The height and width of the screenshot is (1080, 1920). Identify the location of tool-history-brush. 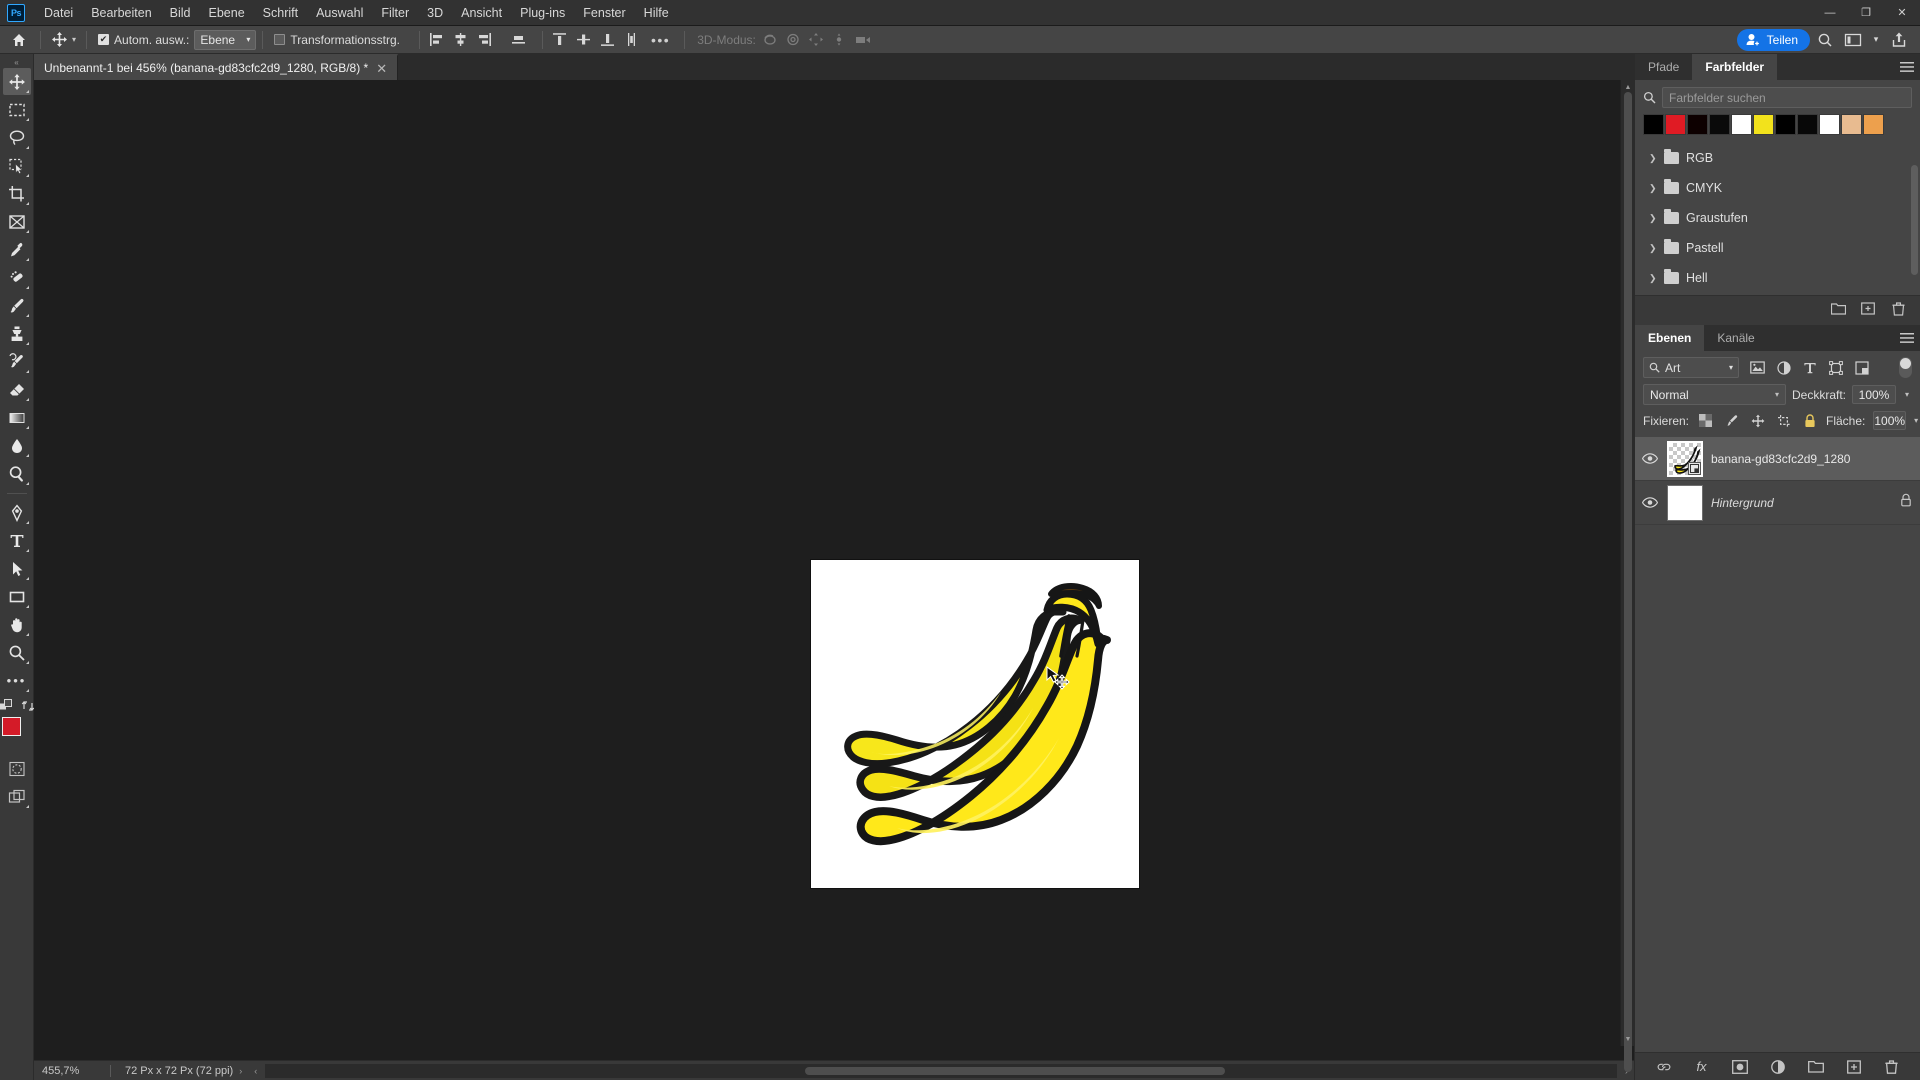
(17, 361).